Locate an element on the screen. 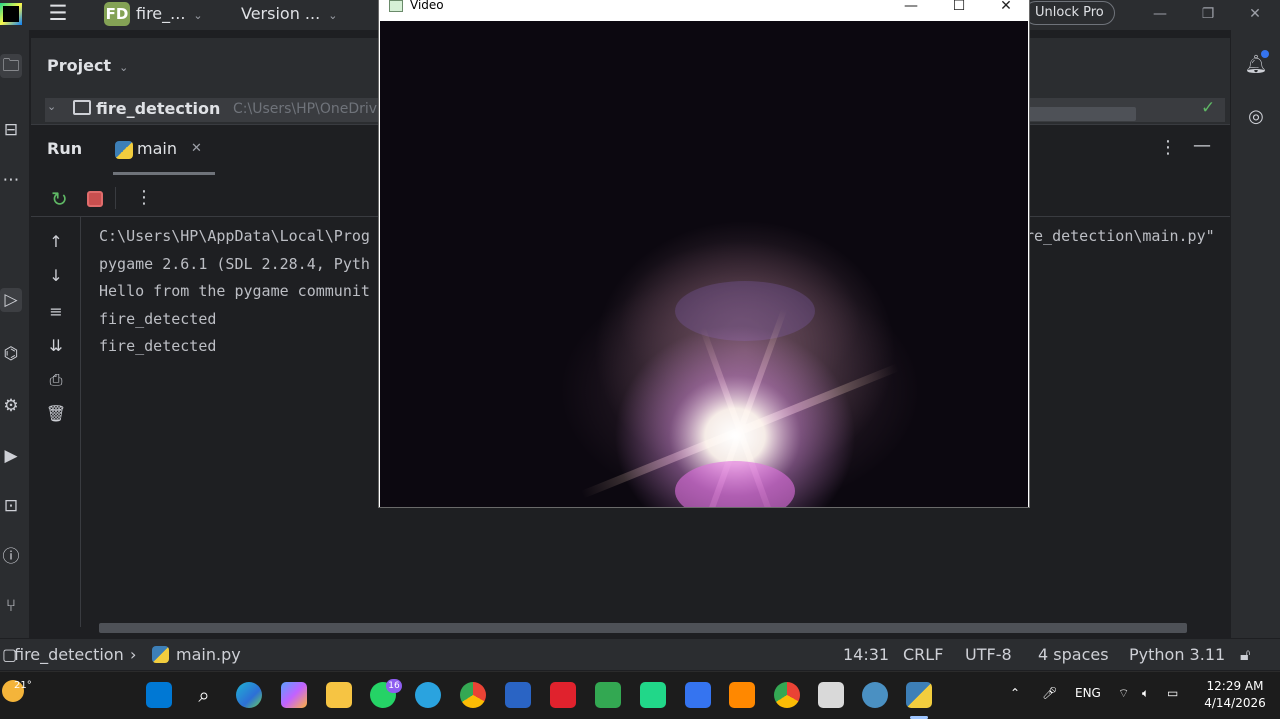 This screenshot has width=1280, height=719. microphone-icon: 🎤︎ is located at coordinates (1049, 693).